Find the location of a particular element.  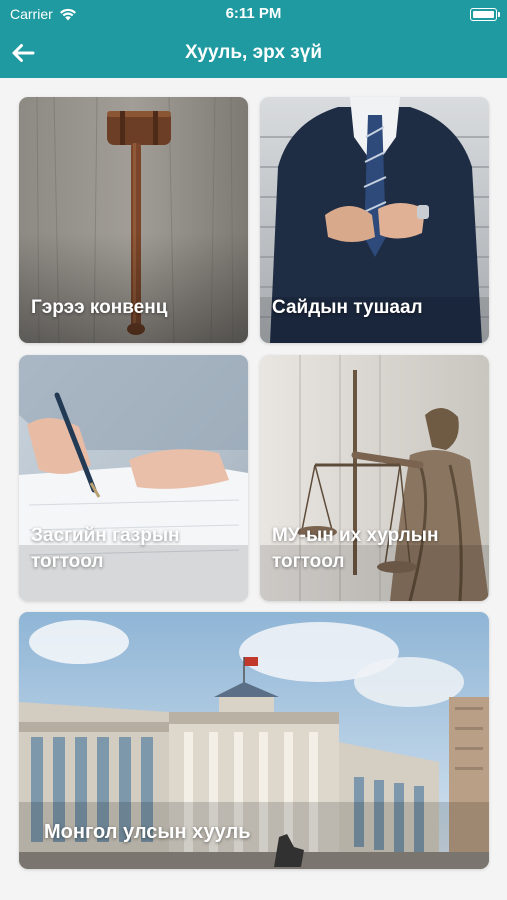

category-card-parliament-resolutions: МУ-ын их хурлын тогтоол is located at coordinates (374, 478).